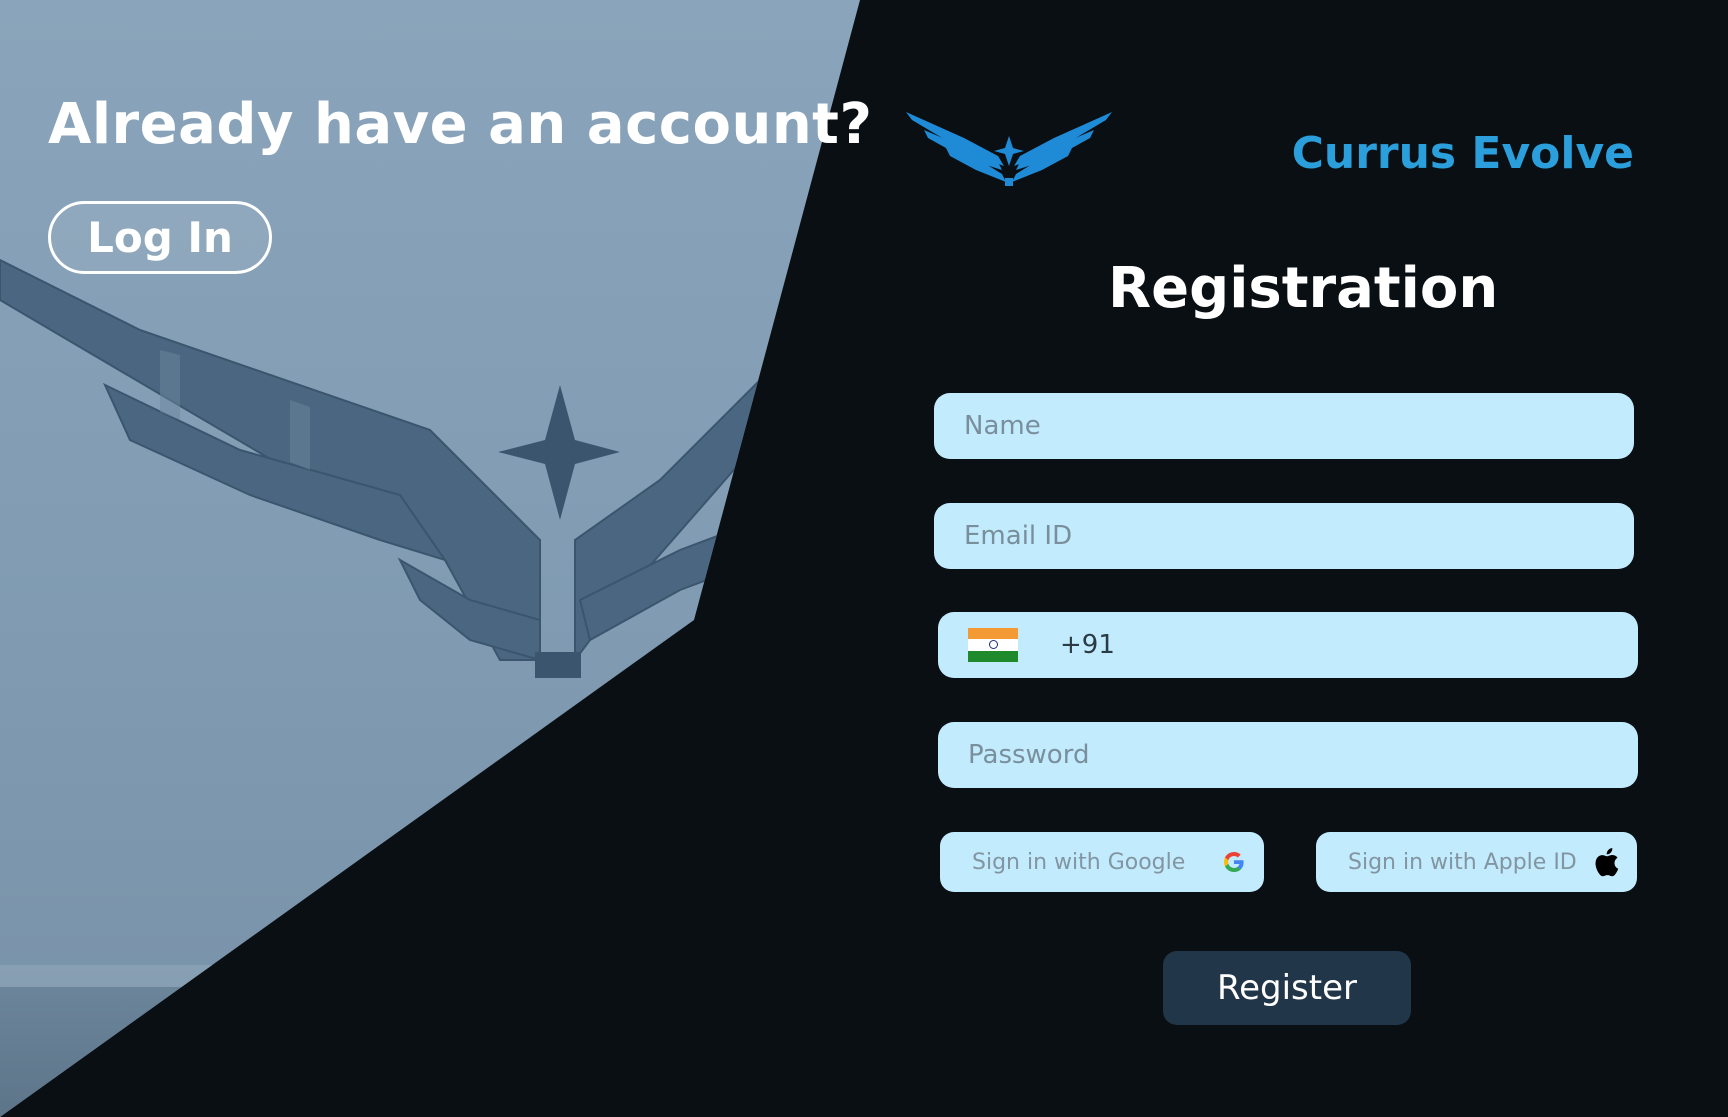 The width and height of the screenshot is (1728, 1117). I want to click on india-flag-icon, so click(993, 645).